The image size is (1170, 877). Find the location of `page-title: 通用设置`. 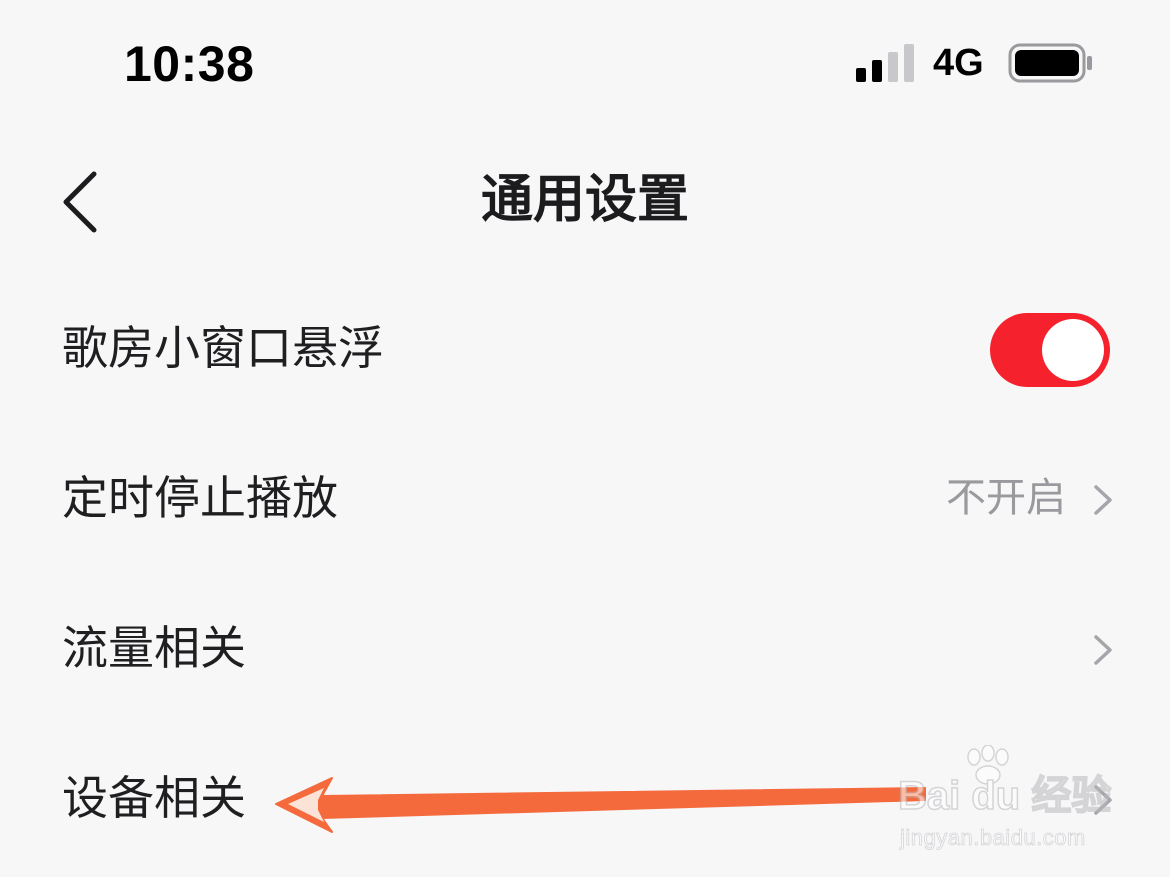

page-title: 通用设置 is located at coordinates (584, 200).